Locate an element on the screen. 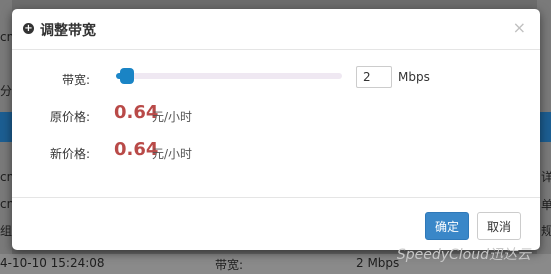 The image size is (551, 274). bandwidth-slider-handle is located at coordinates (127, 76).